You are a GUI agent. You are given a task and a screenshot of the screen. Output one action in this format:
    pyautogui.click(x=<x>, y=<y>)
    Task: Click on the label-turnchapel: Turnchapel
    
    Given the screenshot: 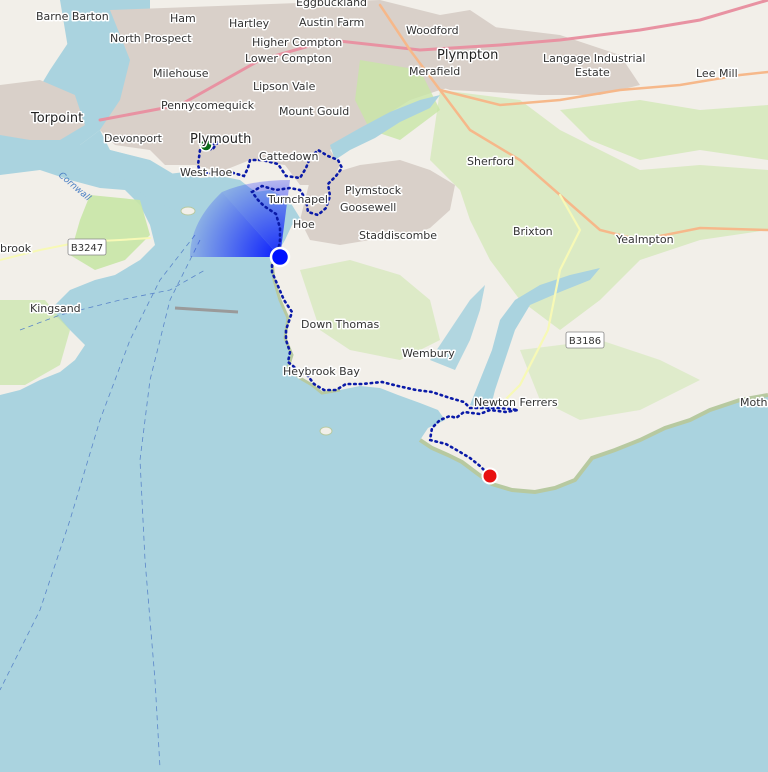 What is the action you would take?
    pyautogui.click(x=297, y=199)
    